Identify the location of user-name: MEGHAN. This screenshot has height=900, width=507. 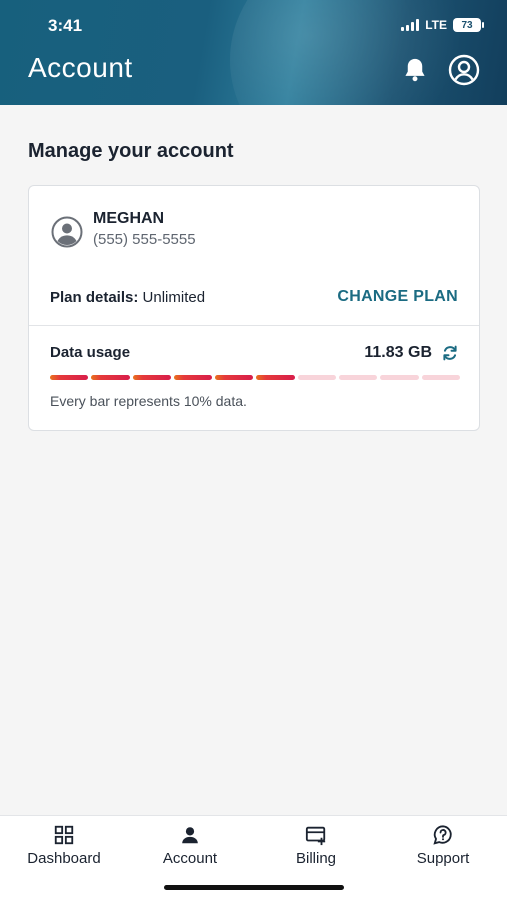
(129, 218).